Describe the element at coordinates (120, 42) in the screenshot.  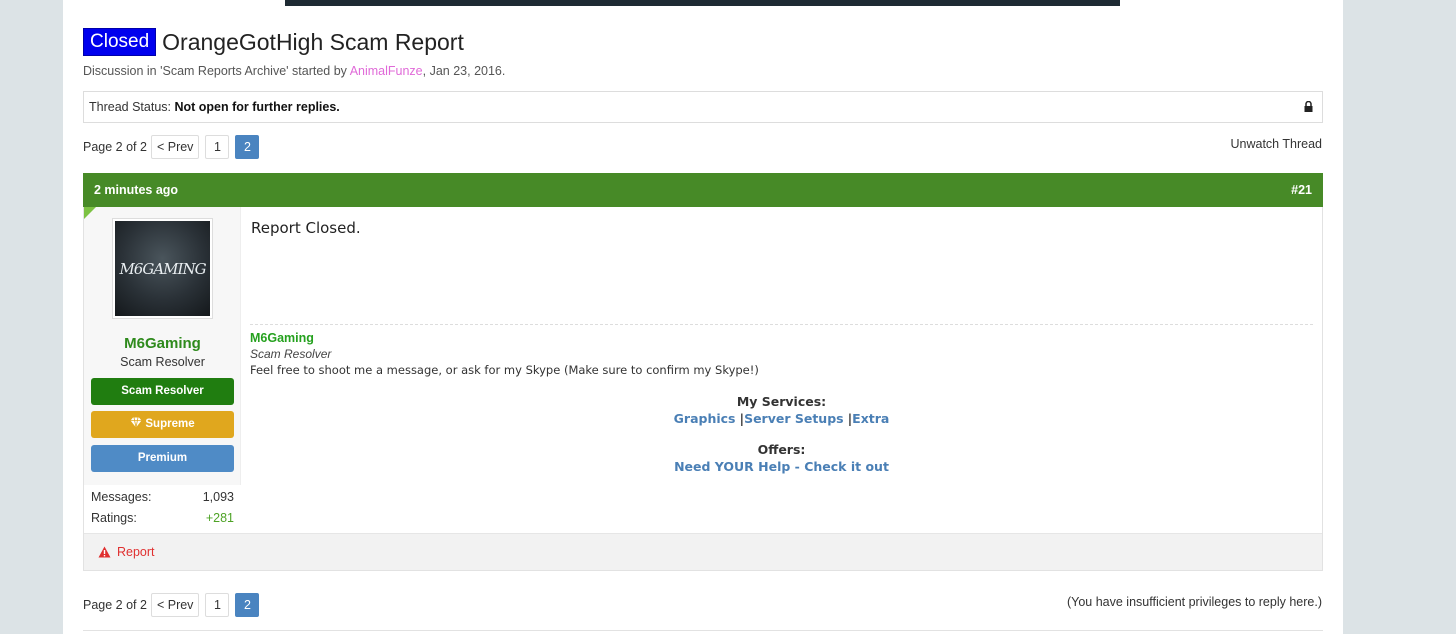
I see `thread-prefix-badge: Closed` at that location.